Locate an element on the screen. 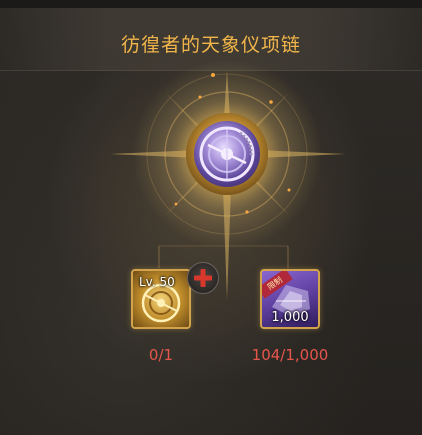 This screenshot has width=422, height=435. add-material-button is located at coordinates (203, 278).